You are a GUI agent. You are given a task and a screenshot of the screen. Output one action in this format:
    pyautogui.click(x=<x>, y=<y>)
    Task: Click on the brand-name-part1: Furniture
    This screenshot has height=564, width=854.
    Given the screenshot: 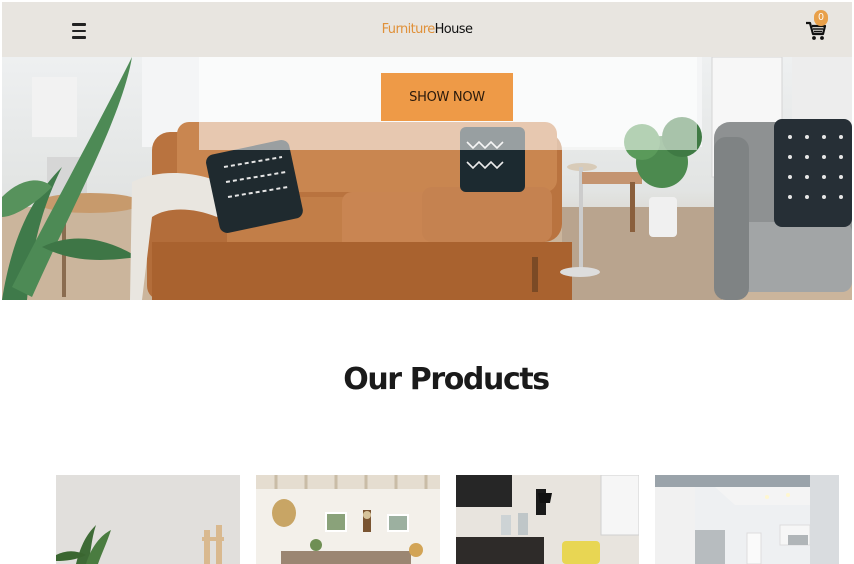 What is the action you would take?
    pyautogui.click(x=408, y=29)
    